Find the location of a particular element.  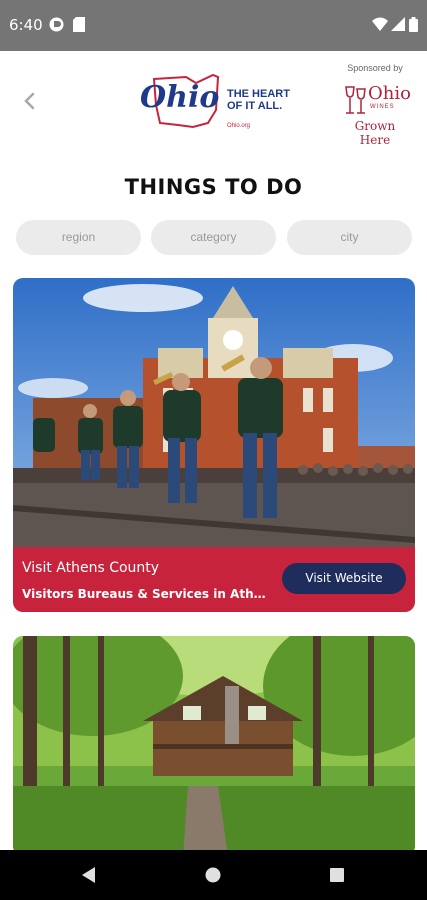

category-filter: category is located at coordinates (213, 237).